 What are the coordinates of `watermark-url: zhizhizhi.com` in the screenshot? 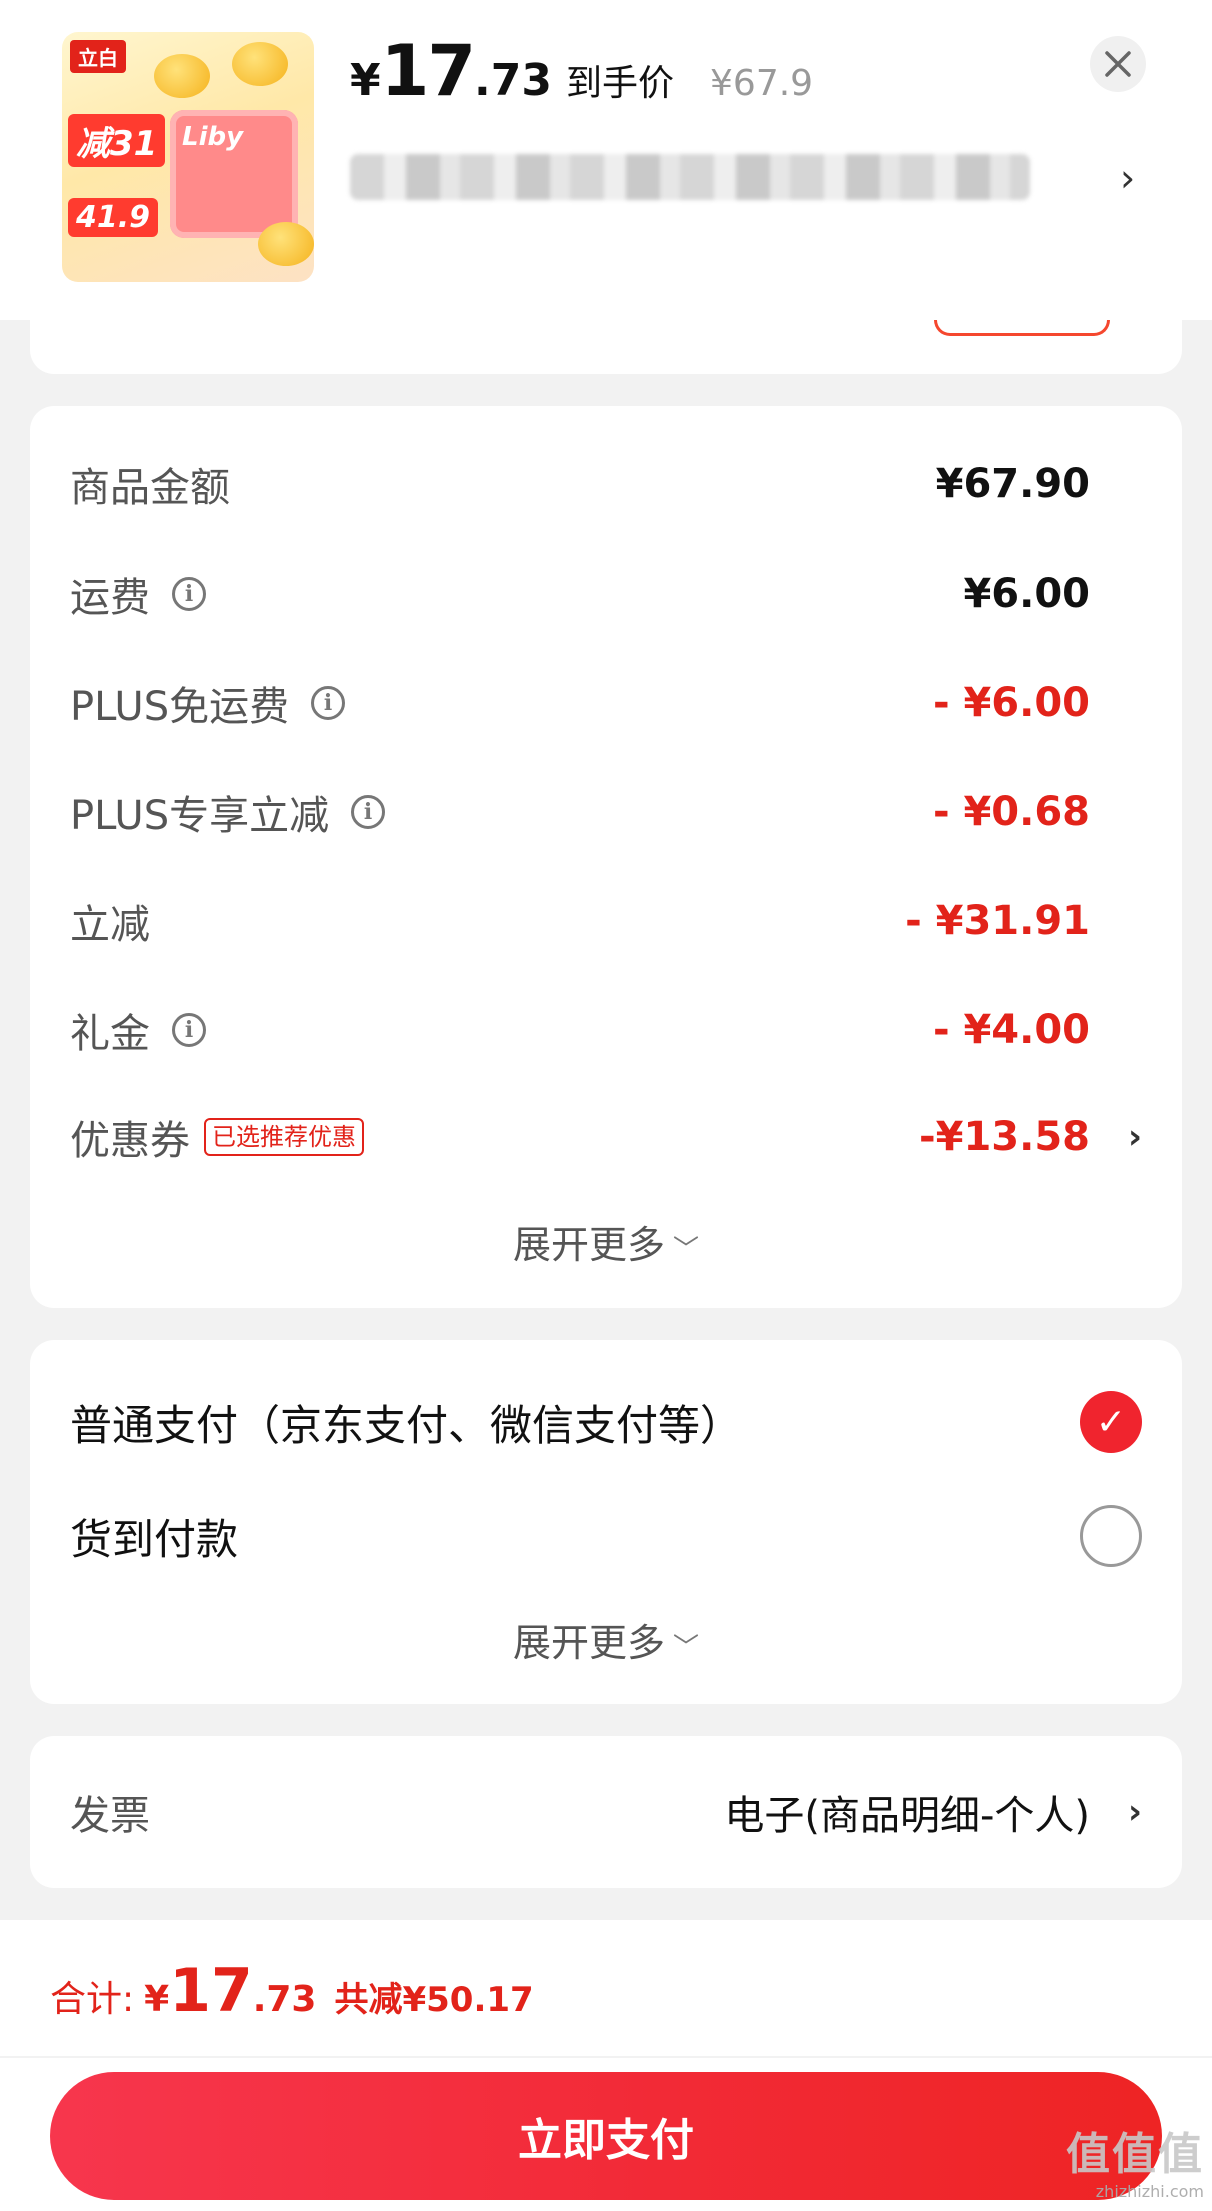 It's located at (1149, 2191).